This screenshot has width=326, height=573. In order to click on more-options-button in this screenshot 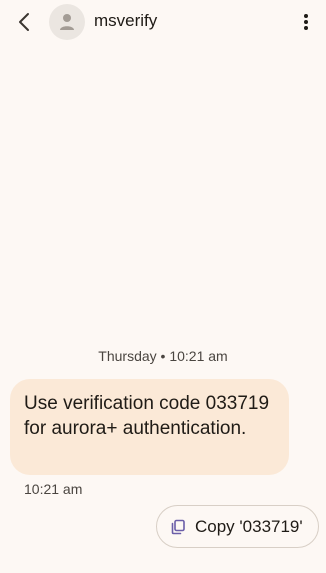, I will do `click(306, 22)`.